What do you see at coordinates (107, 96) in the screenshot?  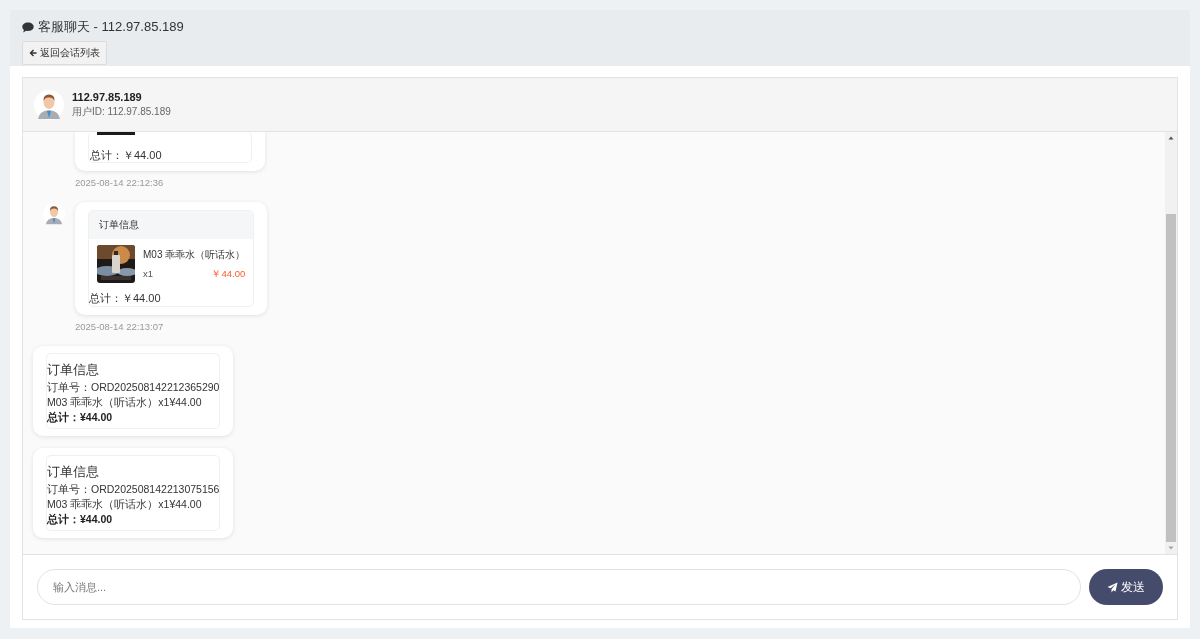 I see `contact-name: 112.97.85.189` at bounding box center [107, 96].